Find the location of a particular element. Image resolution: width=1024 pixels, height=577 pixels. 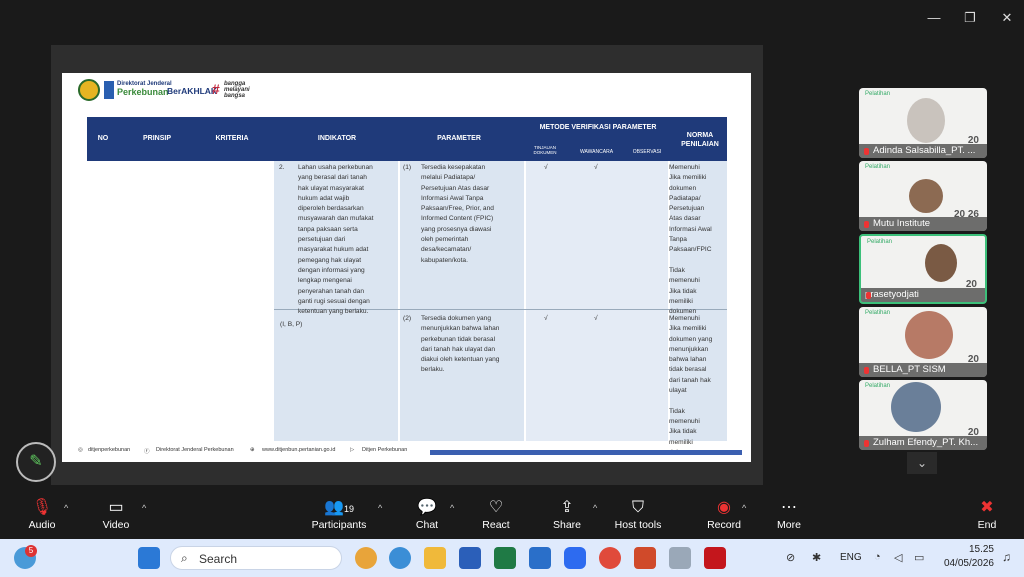

audio-options-caret: ^ is located at coordinates (66, 508).